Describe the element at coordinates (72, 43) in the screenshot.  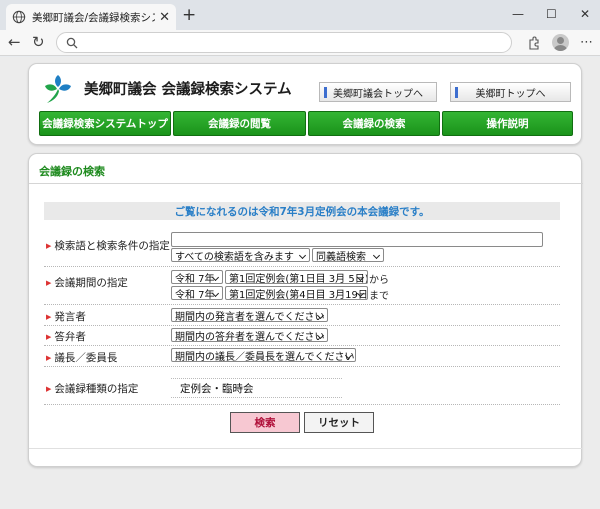
I see `search-icon` at that location.